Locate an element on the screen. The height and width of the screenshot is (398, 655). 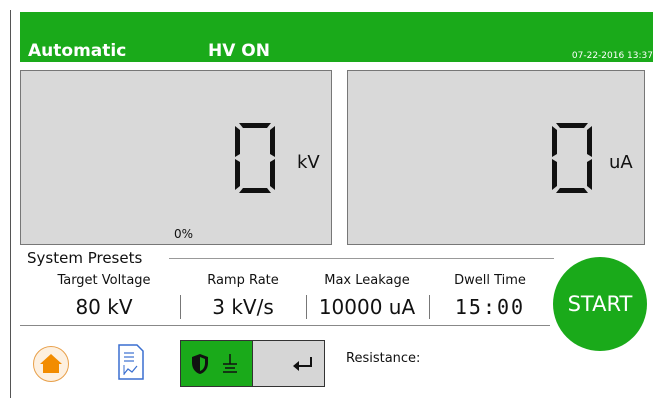
voltage-seven-segment-digit is located at coordinates (255, 158).